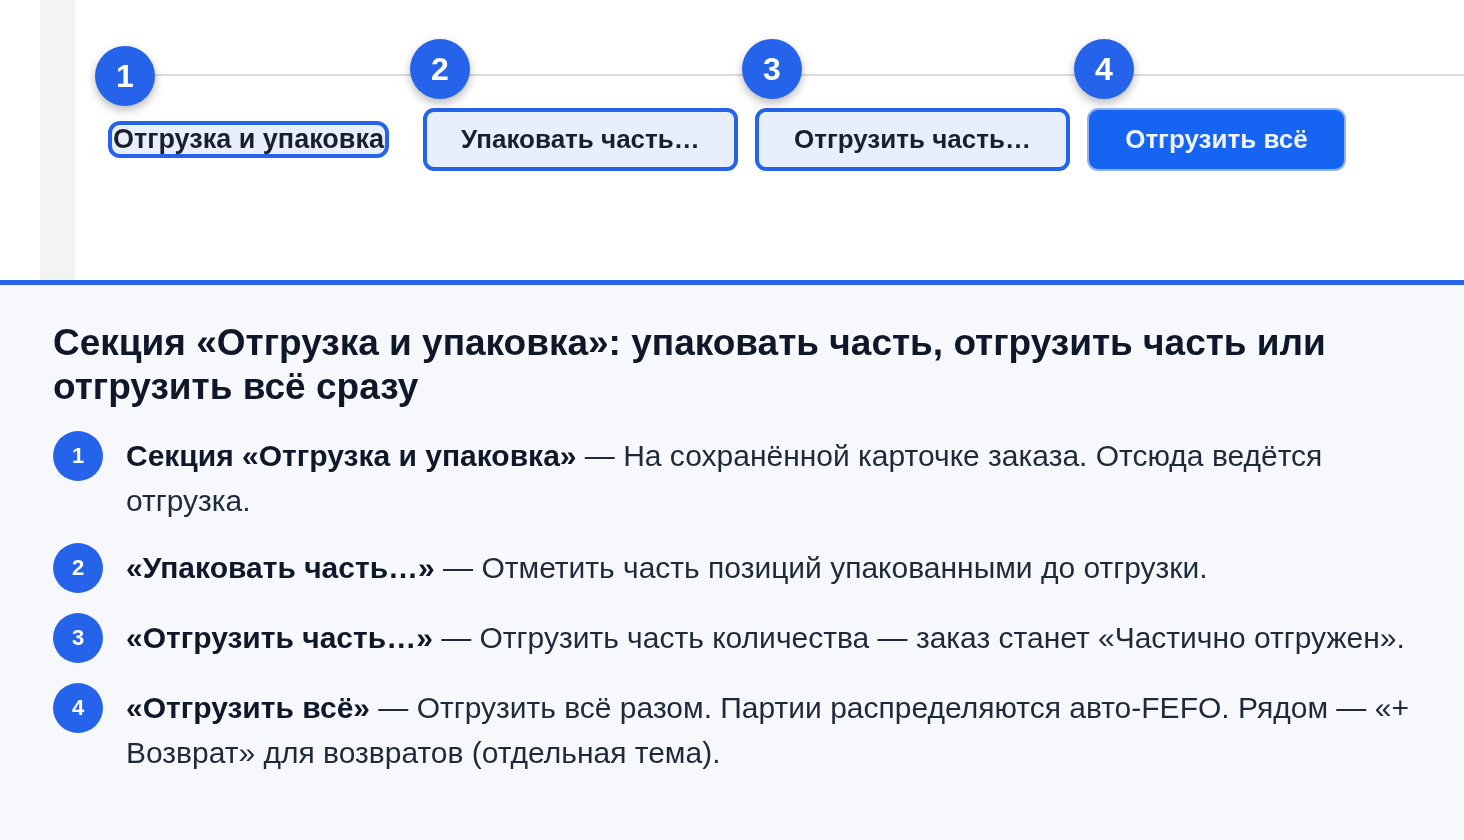 This screenshot has width=1464, height=840. Describe the element at coordinates (78, 638) in the screenshot. I see `step-number-badge: 3` at that location.